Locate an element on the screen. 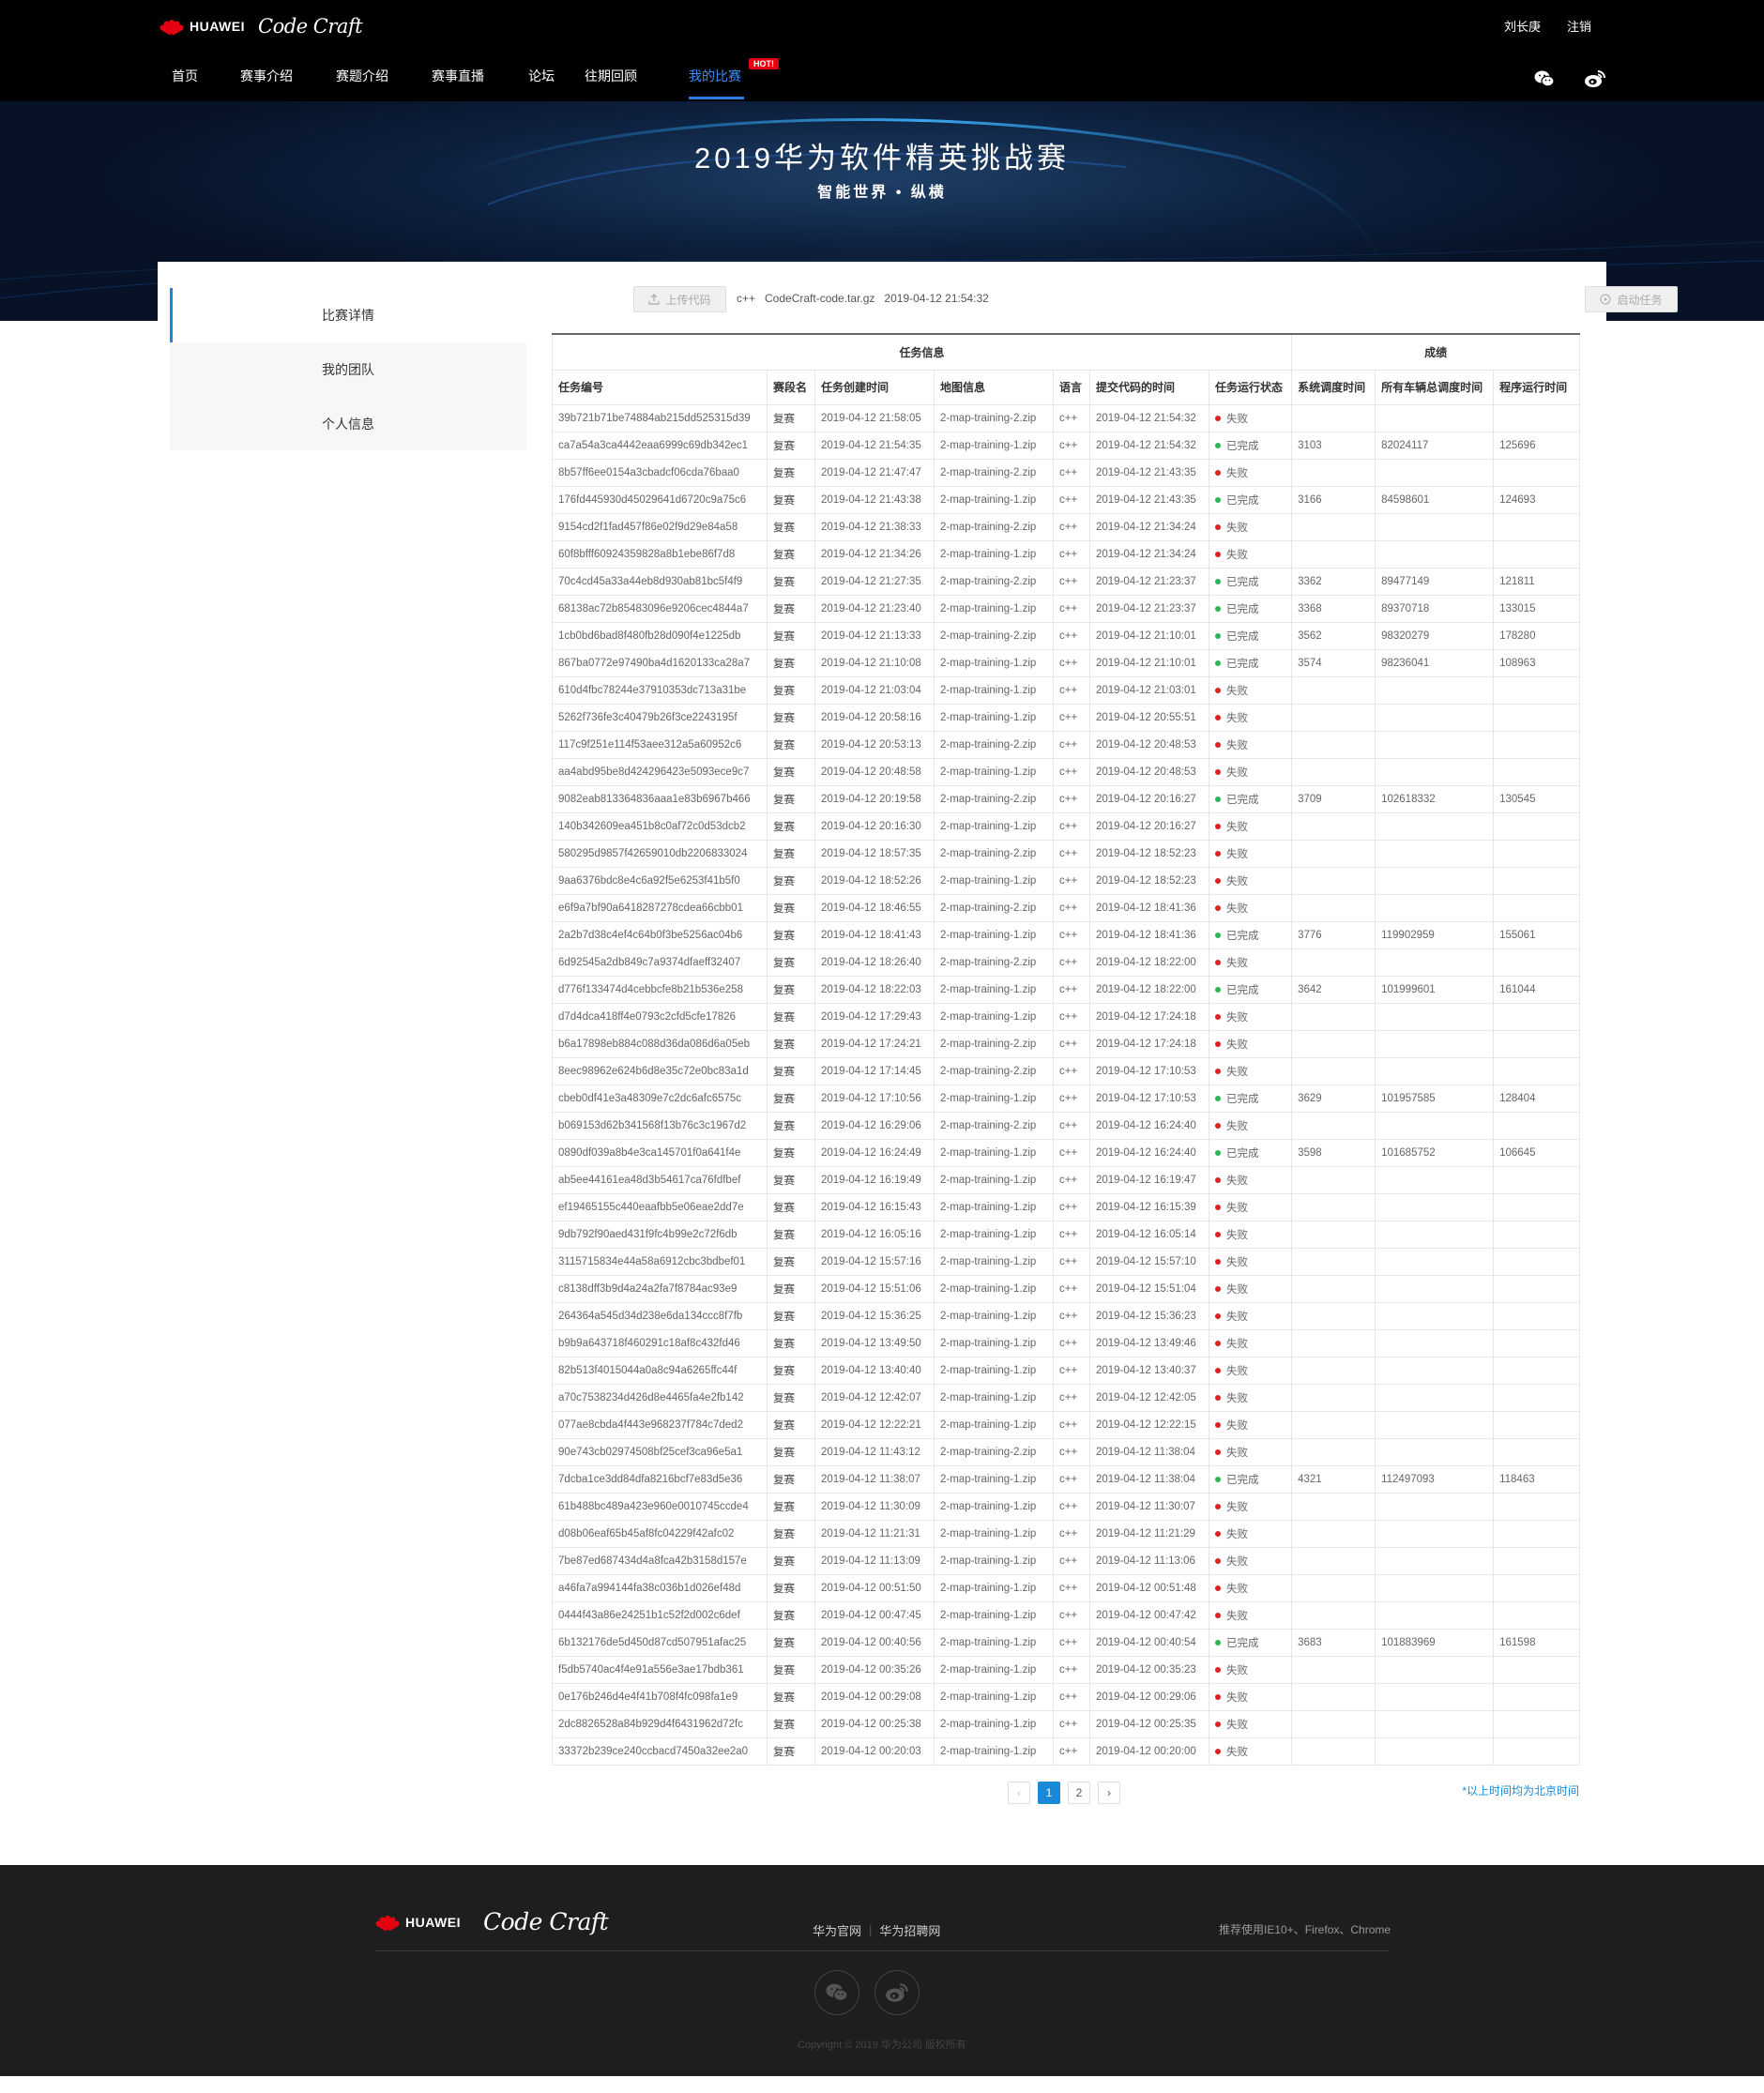 This screenshot has height=2093, width=1764. table-cell: 2019-04-12 11:21:29 is located at coordinates (1149, 1533).